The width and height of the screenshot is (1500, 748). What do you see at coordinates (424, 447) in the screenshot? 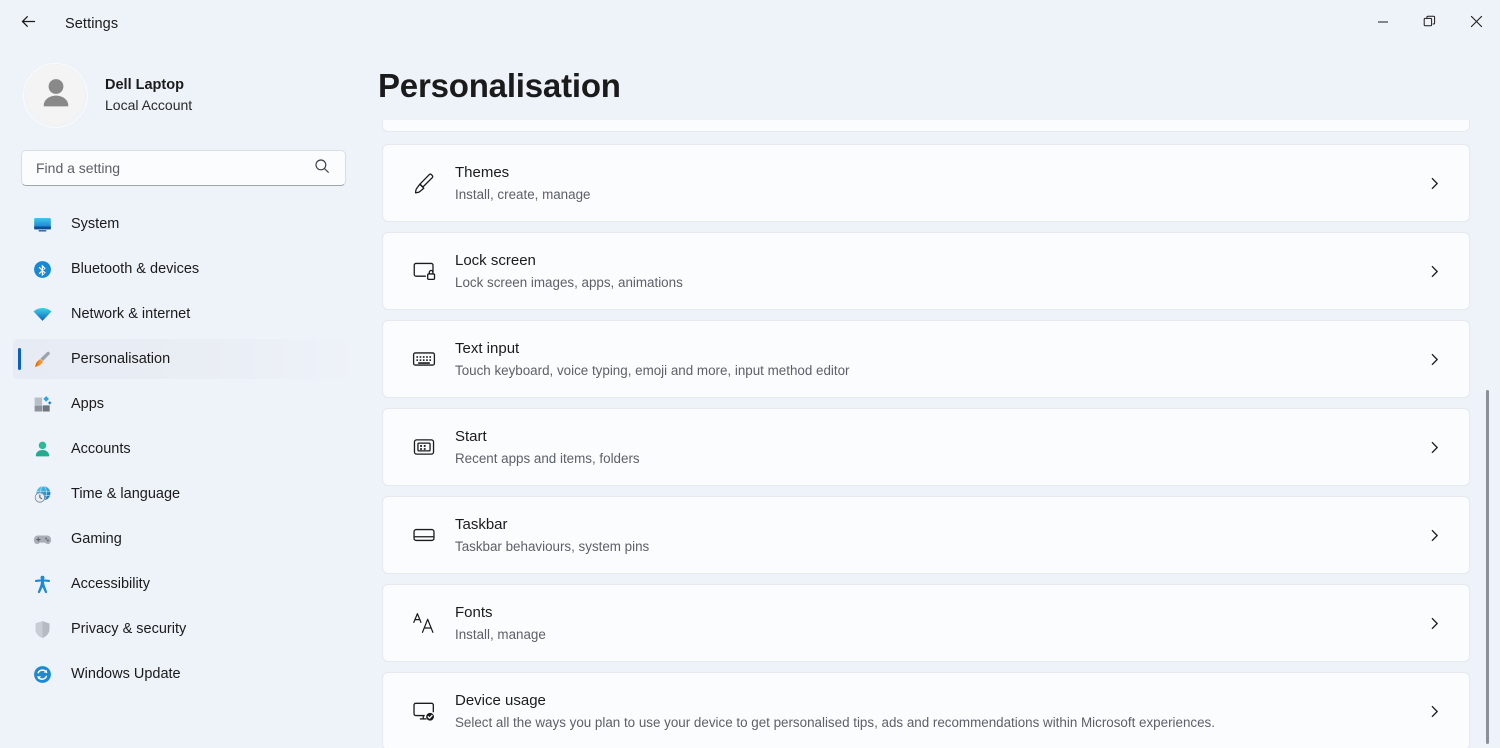
I see `start-menu-icon` at bounding box center [424, 447].